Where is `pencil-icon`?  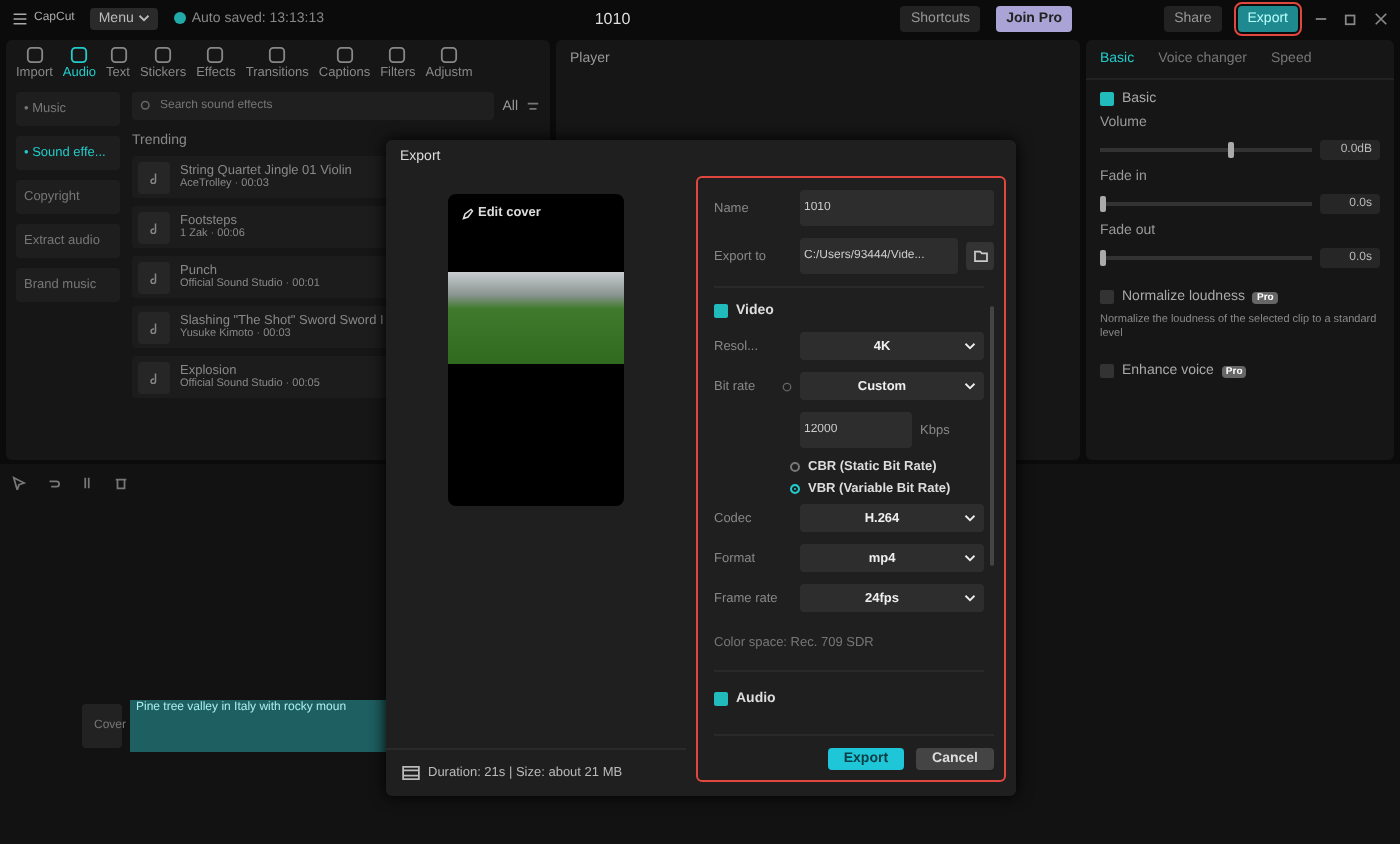 pencil-icon is located at coordinates (468, 213).